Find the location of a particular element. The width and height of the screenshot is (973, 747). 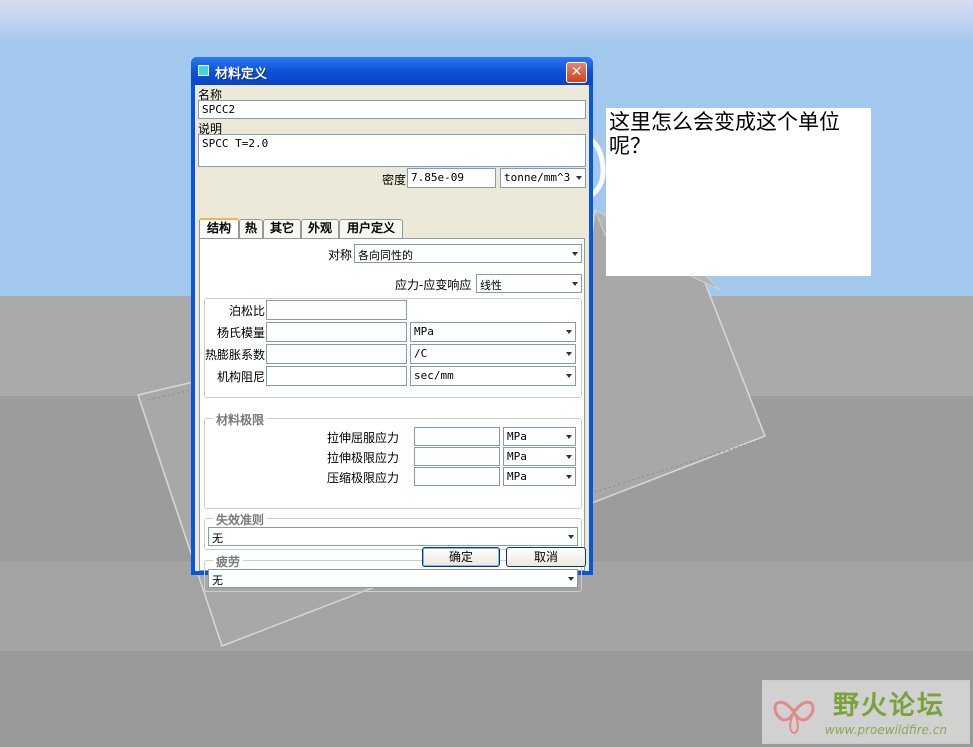

tensile-ultimate-label: 拉伸极限应力 is located at coordinates (363, 458).